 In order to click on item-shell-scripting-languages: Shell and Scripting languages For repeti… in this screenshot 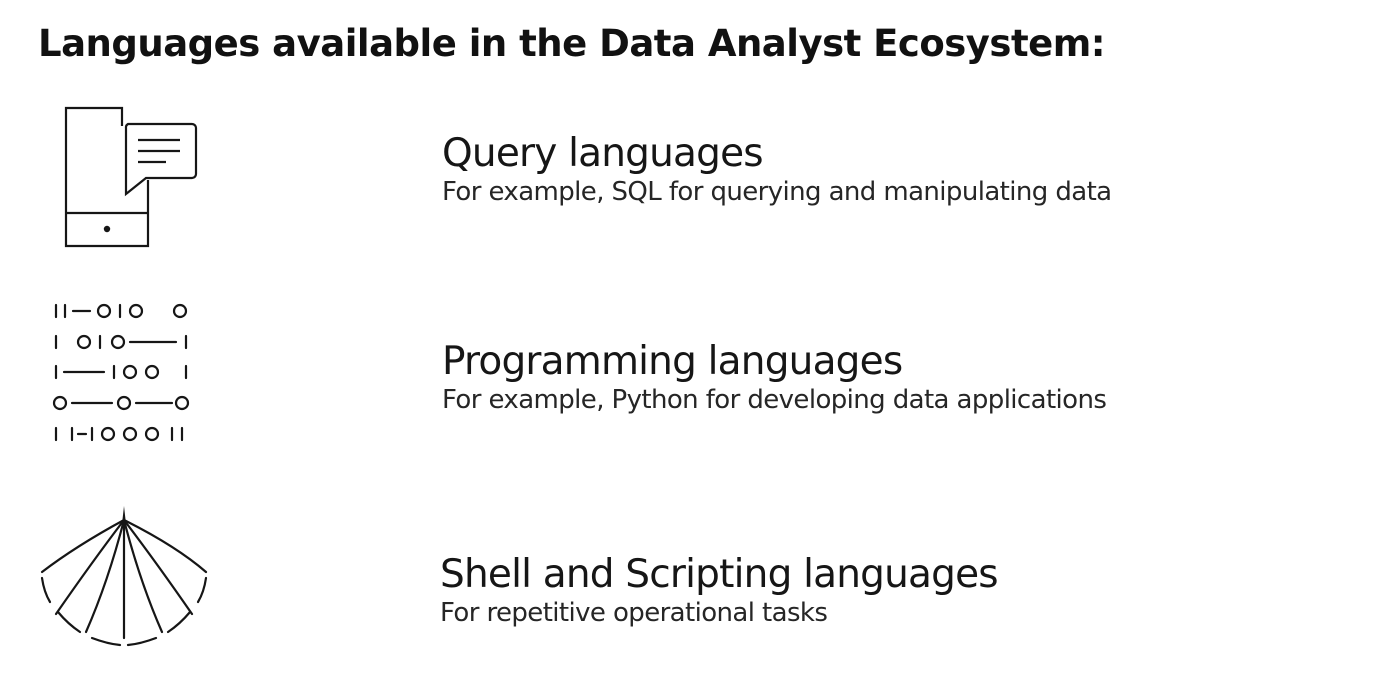, I will do `click(719, 590)`.